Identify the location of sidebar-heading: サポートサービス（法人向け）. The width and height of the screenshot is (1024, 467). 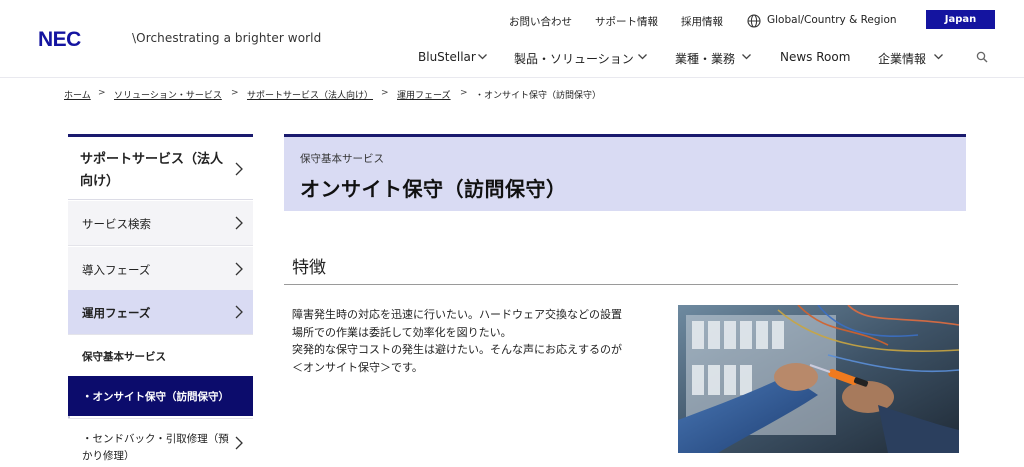
(160, 167).